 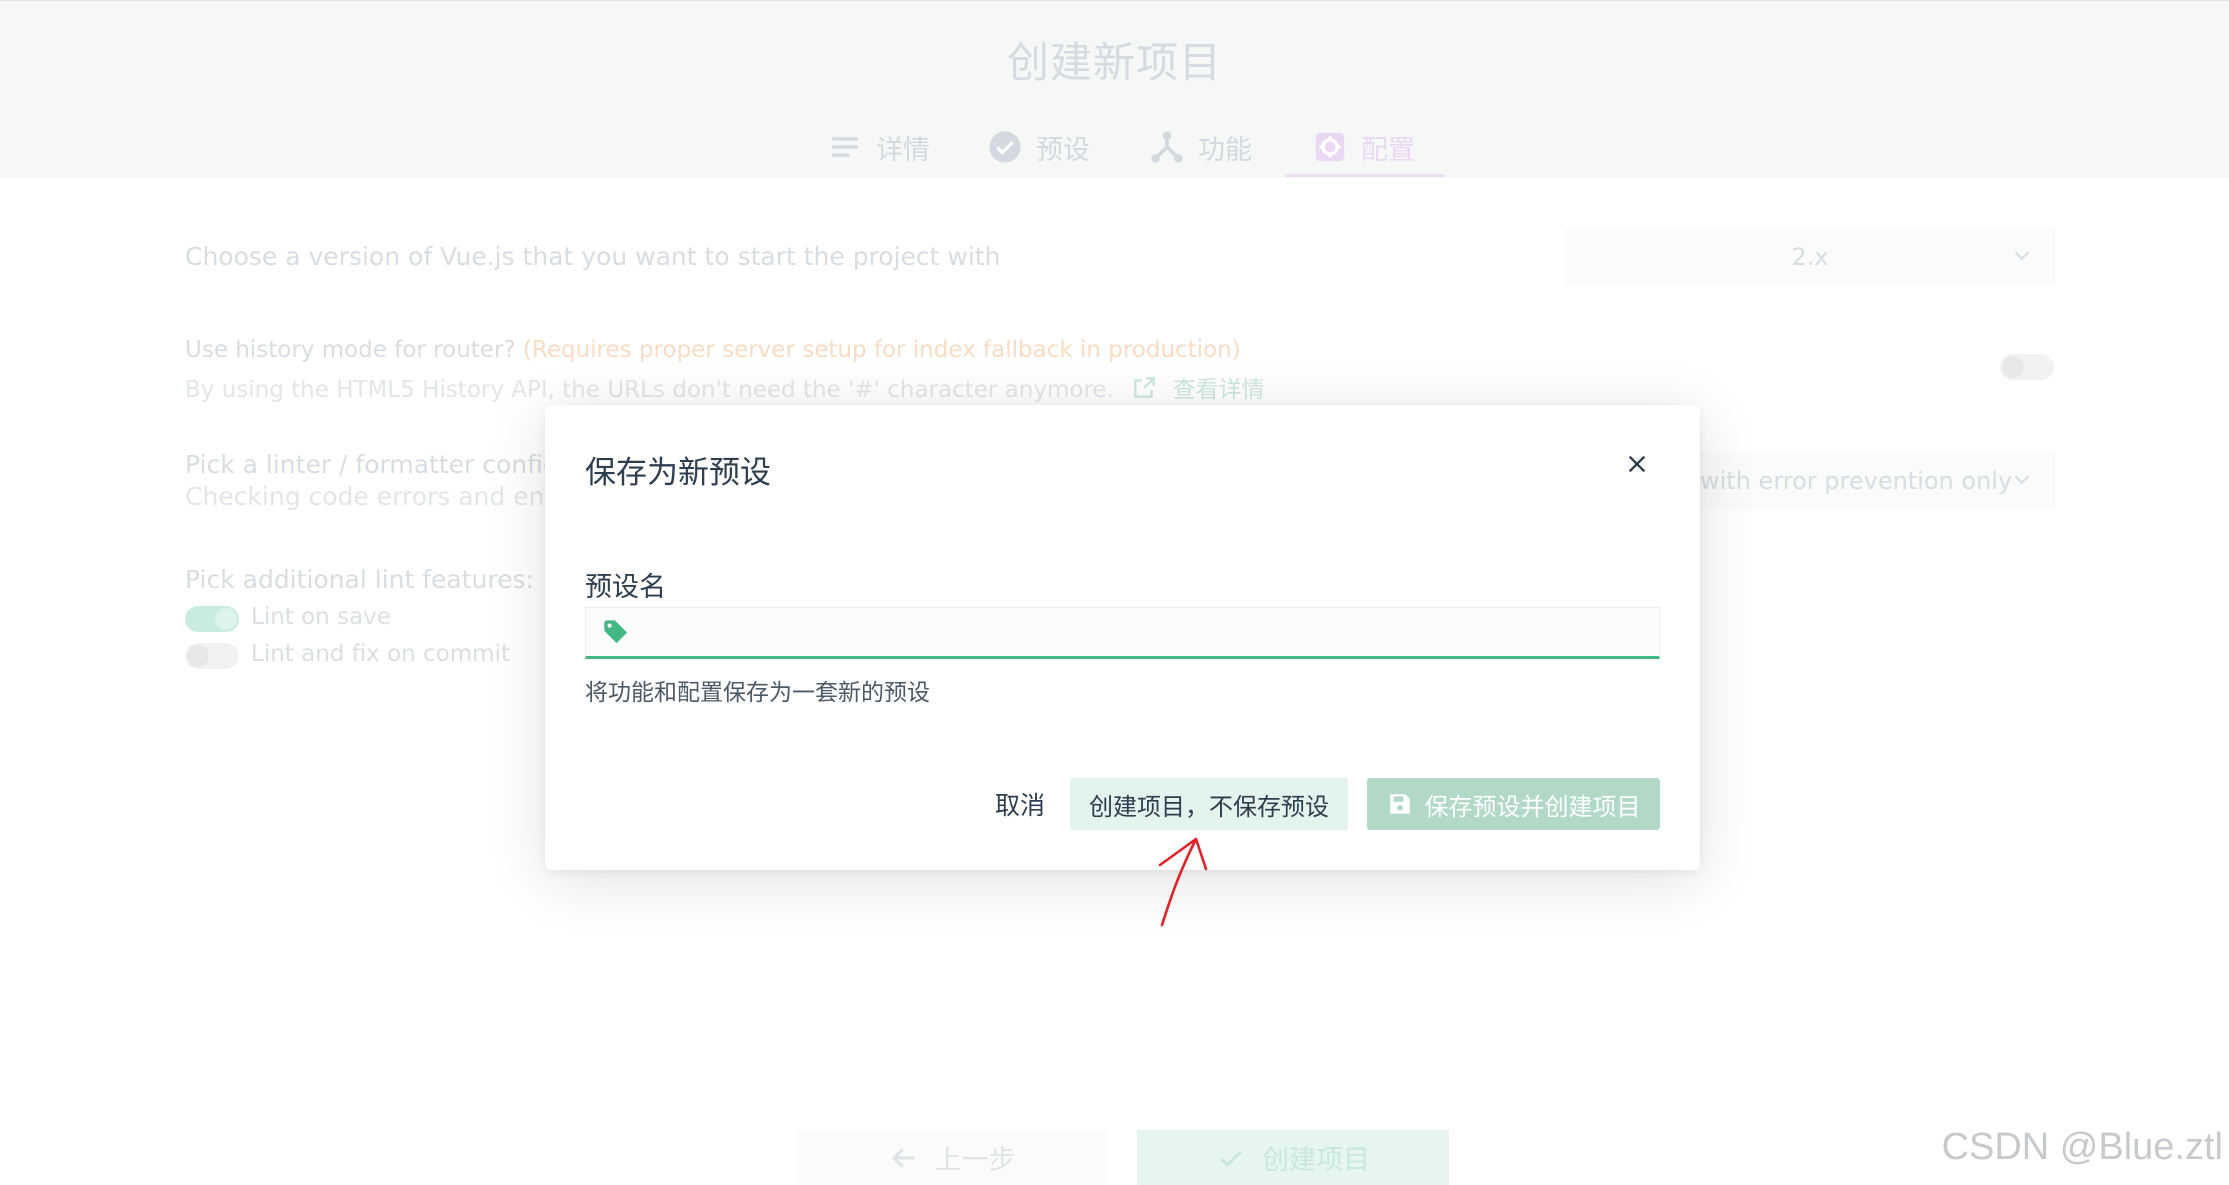 I want to click on check-circle-icon, so click(x=1005, y=147).